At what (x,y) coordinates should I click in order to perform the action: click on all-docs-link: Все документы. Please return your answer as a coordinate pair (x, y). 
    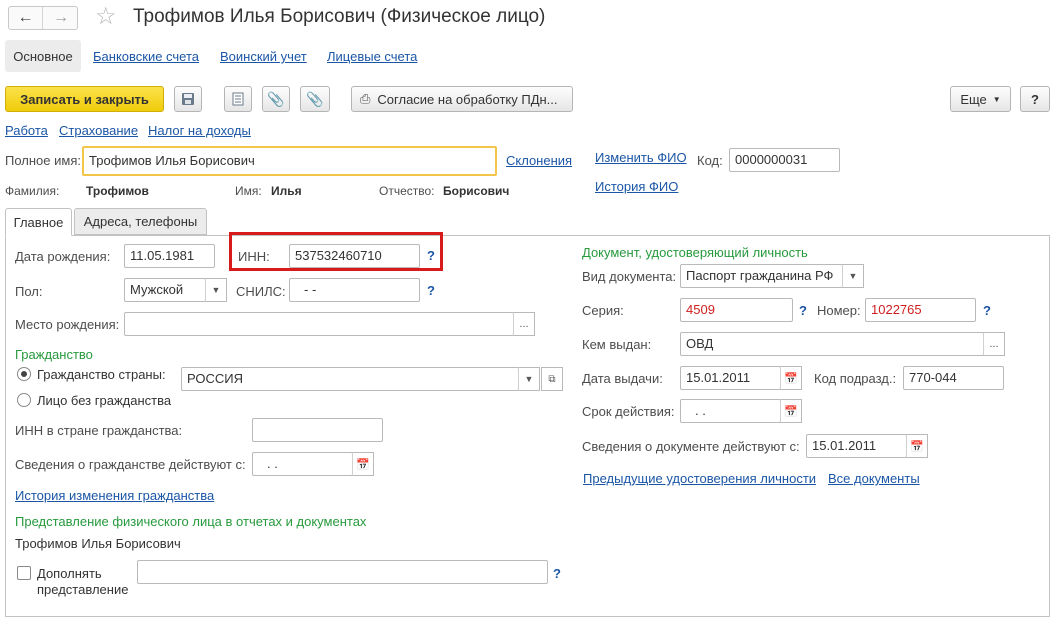
    Looking at the image, I should click on (874, 478).